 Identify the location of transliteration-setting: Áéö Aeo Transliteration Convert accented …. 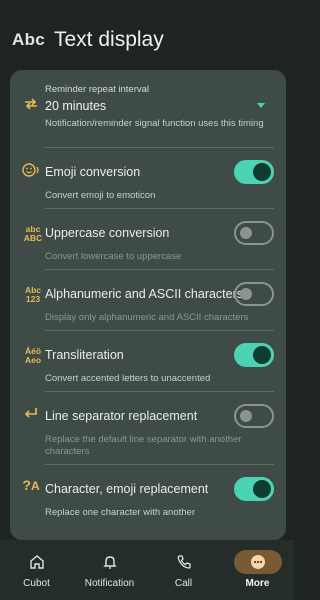
(148, 361).